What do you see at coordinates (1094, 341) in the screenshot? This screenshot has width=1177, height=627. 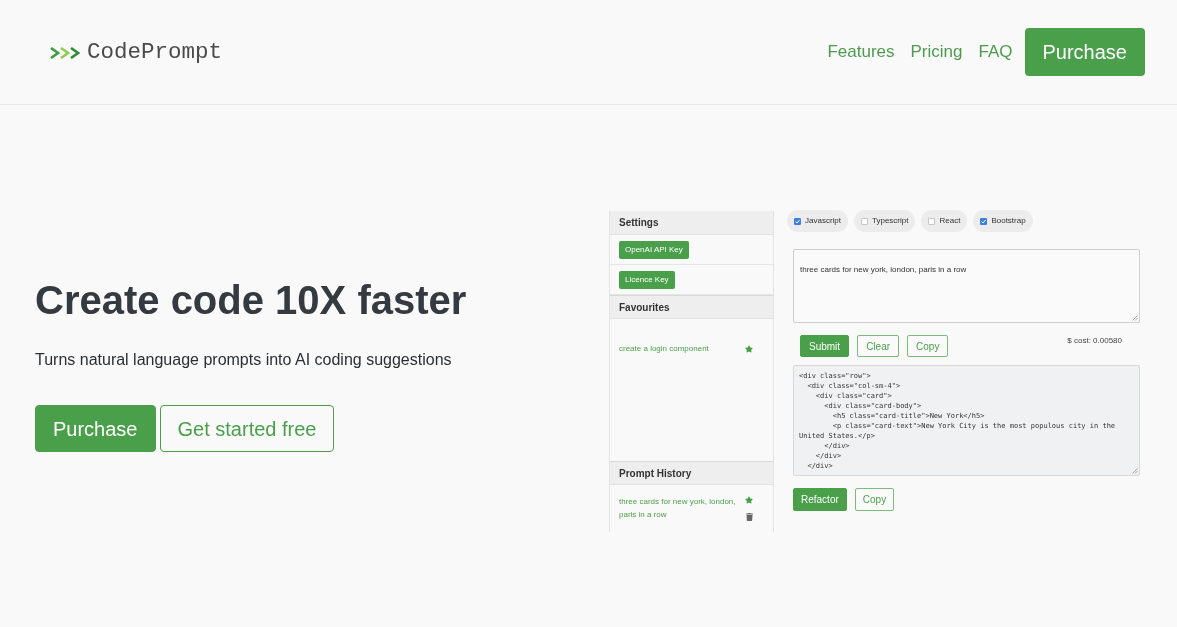 I see `cost-label: $ cost: 0.00580` at bounding box center [1094, 341].